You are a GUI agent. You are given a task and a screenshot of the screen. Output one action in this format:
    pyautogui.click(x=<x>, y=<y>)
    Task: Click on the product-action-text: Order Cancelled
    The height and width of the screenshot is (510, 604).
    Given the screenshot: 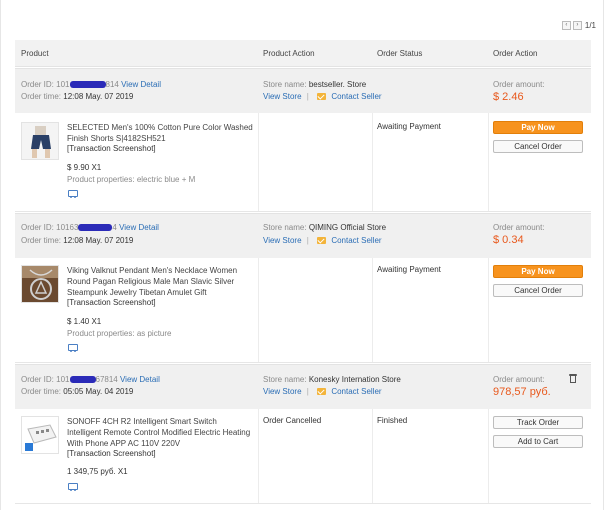 What is the action you would take?
    pyautogui.click(x=292, y=420)
    